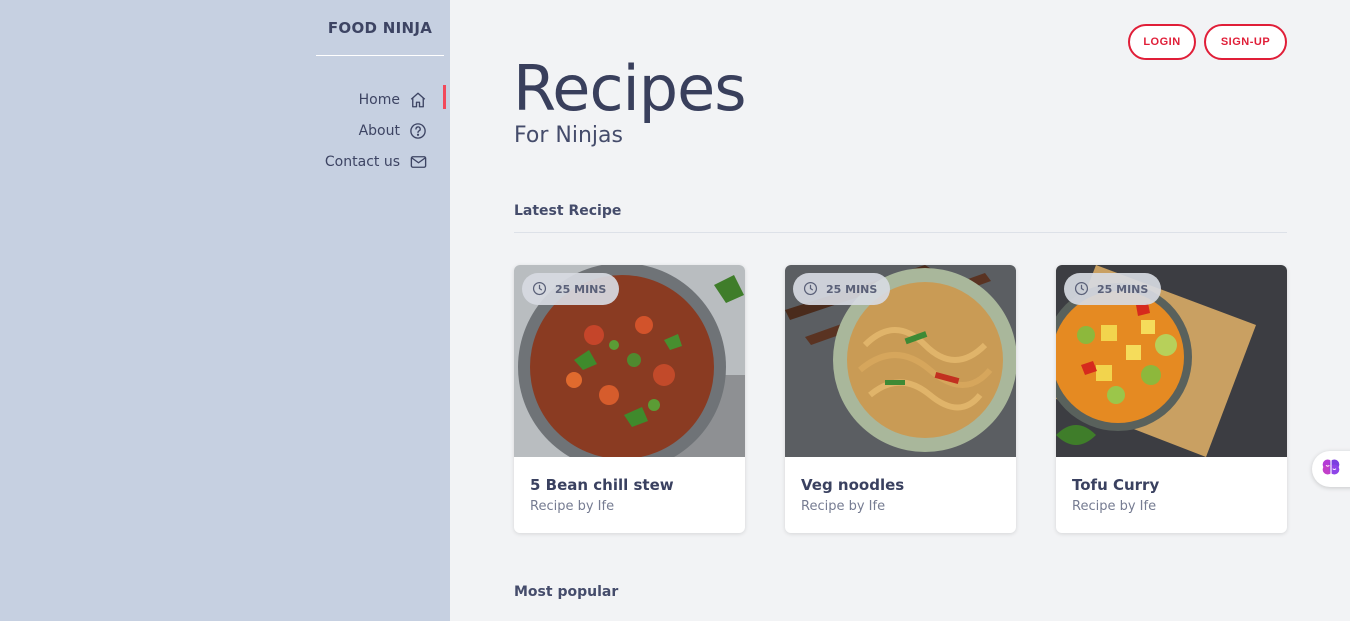 This screenshot has height=621, width=1350. Describe the element at coordinates (418, 131) in the screenshot. I see `question-circle-icon` at that location.